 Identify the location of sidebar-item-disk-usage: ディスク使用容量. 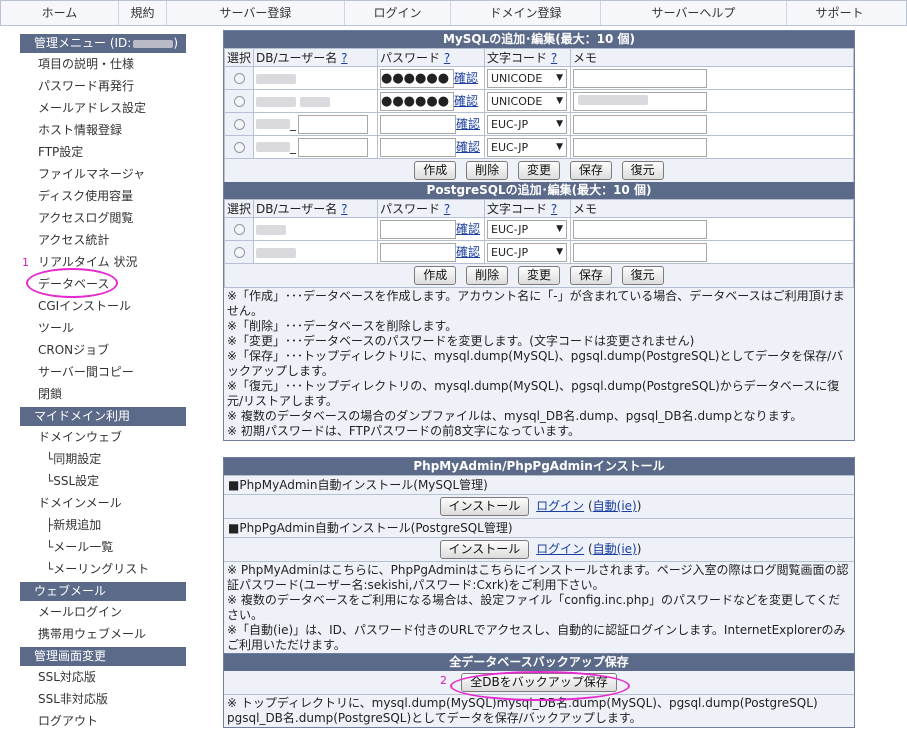
(103, 196).